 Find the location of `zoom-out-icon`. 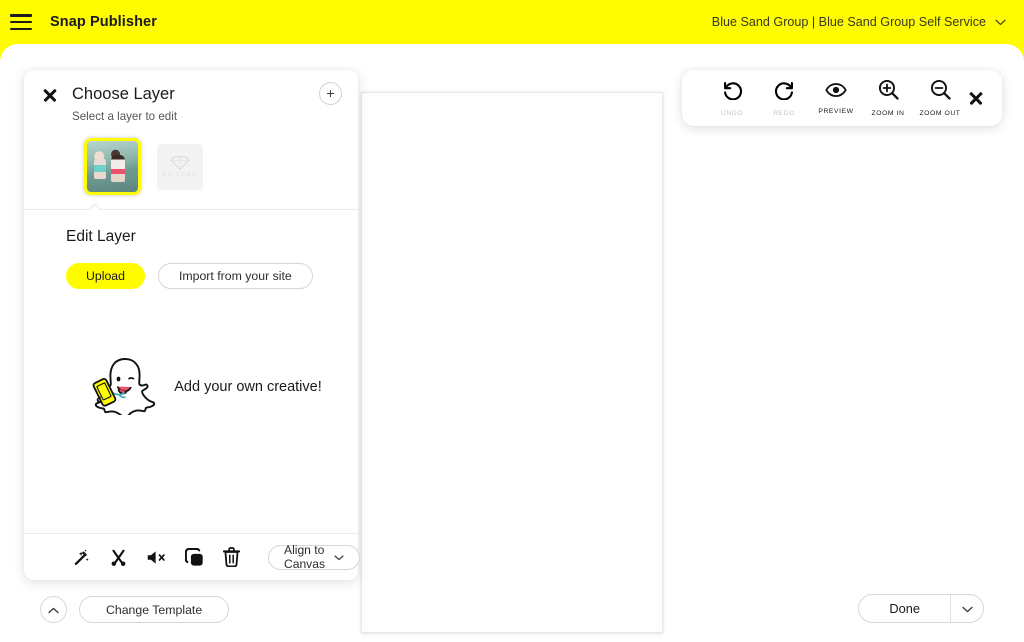

zoom-out-icon is located at coordinates (940, 92).